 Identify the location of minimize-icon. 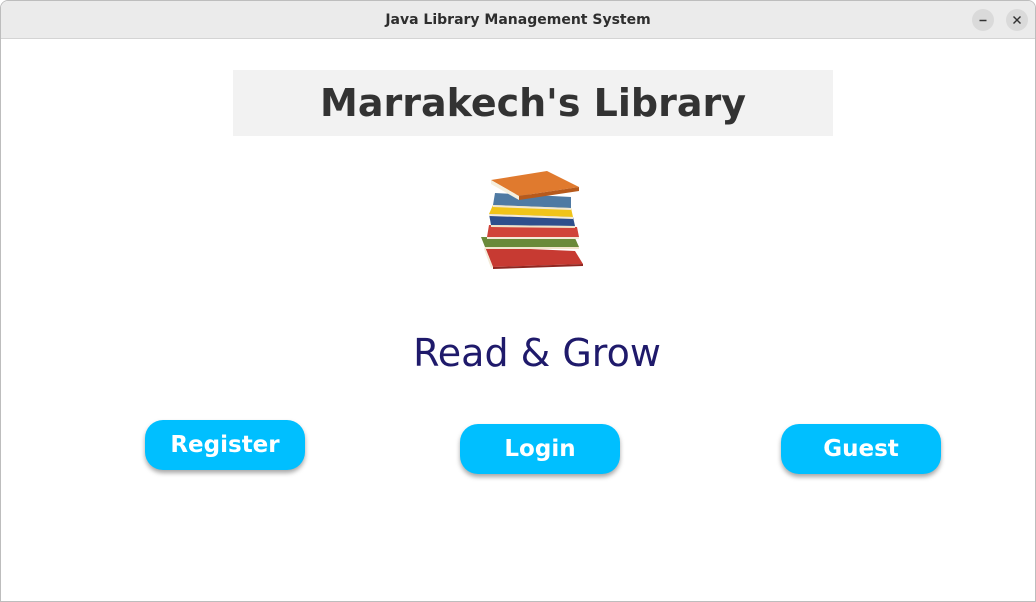
(983, 20).